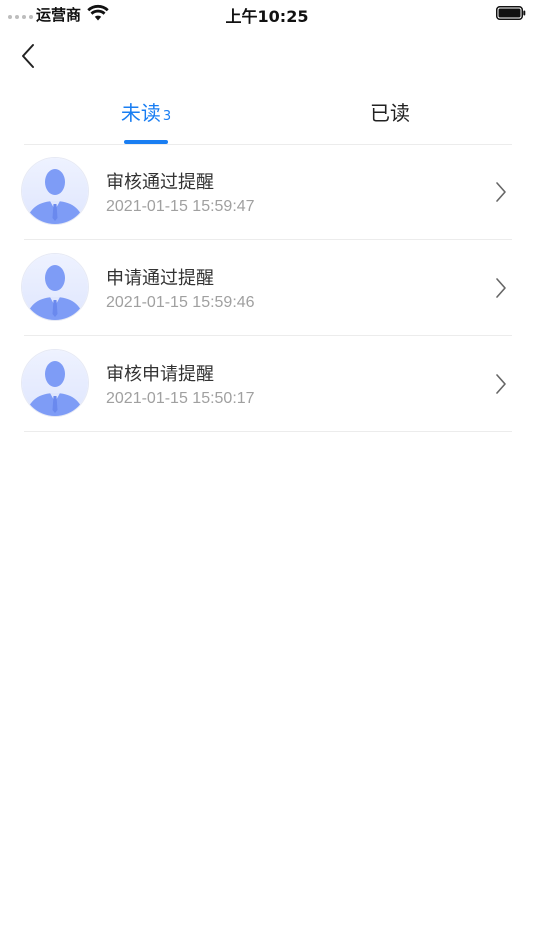 This screenshot has width=534, height=950. I want to click on message-item: 审核通过提醒 2021-01-15 15:59:47, so click(267, 192).